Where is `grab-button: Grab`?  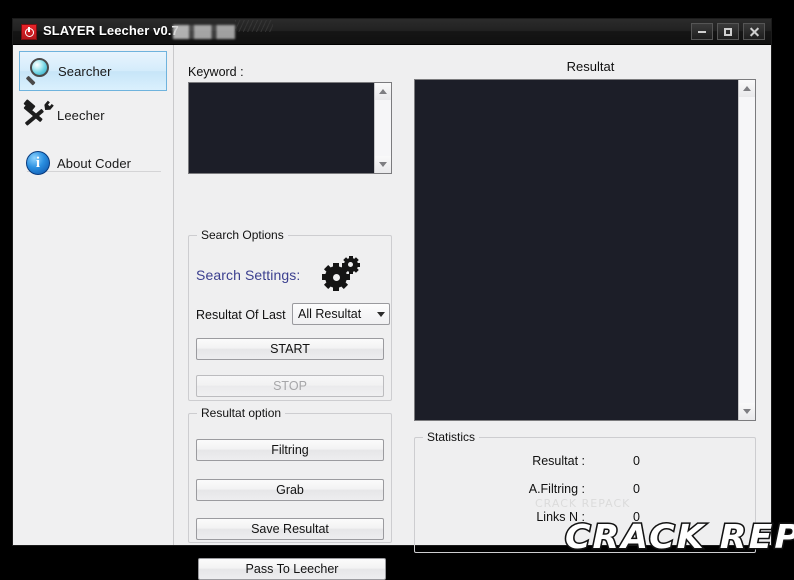
grab-button: Grab is located at coordinates (290, 490).